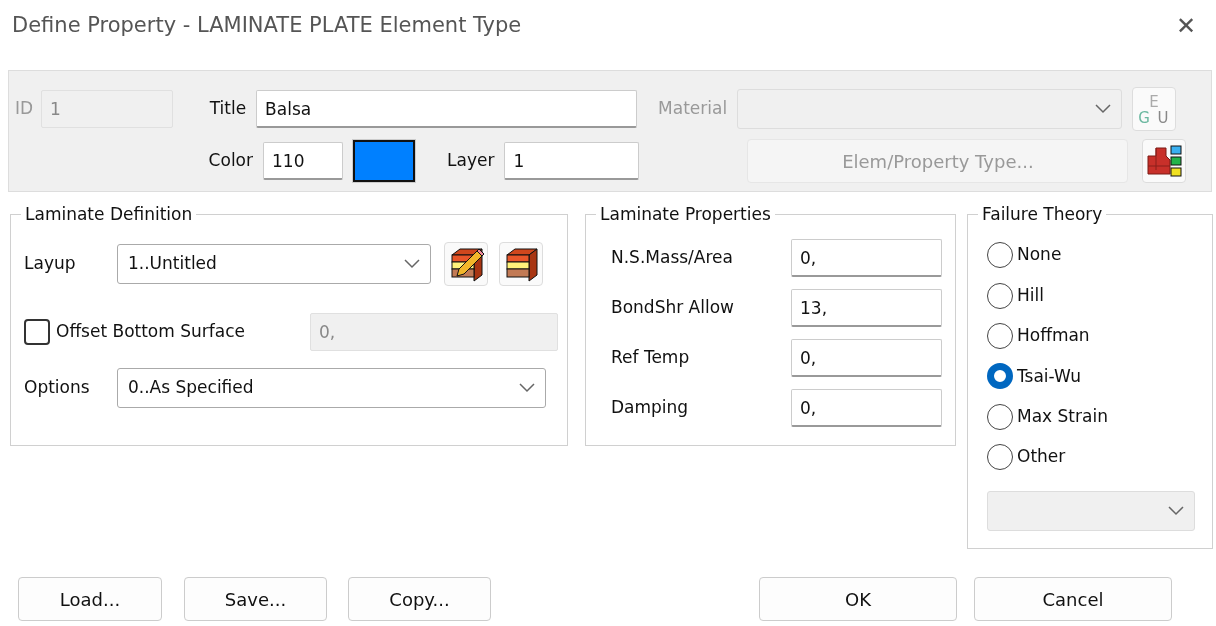  Describe the element at coordinates (466, 264) in the screenshot. I see `edit-layup-button` at that location.